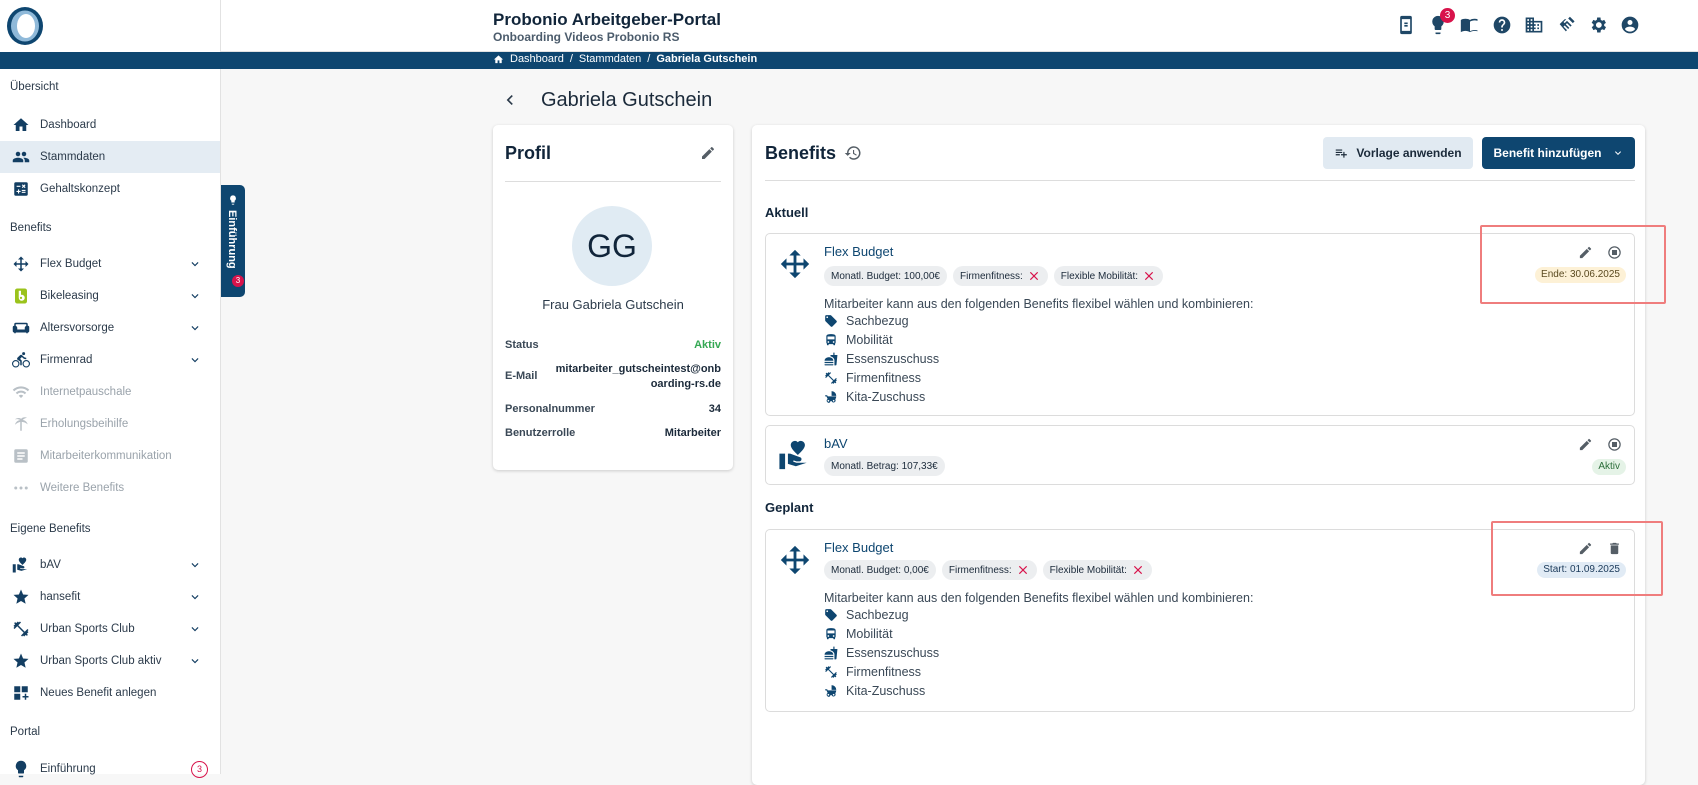 The height and width of the screenshot is (785, 1698). What do you see at coordinates (110, 296) in the screenshot?
I see `sidebar-item-bikeleasing: Bikeleasing` at bounding box center [110, 296].